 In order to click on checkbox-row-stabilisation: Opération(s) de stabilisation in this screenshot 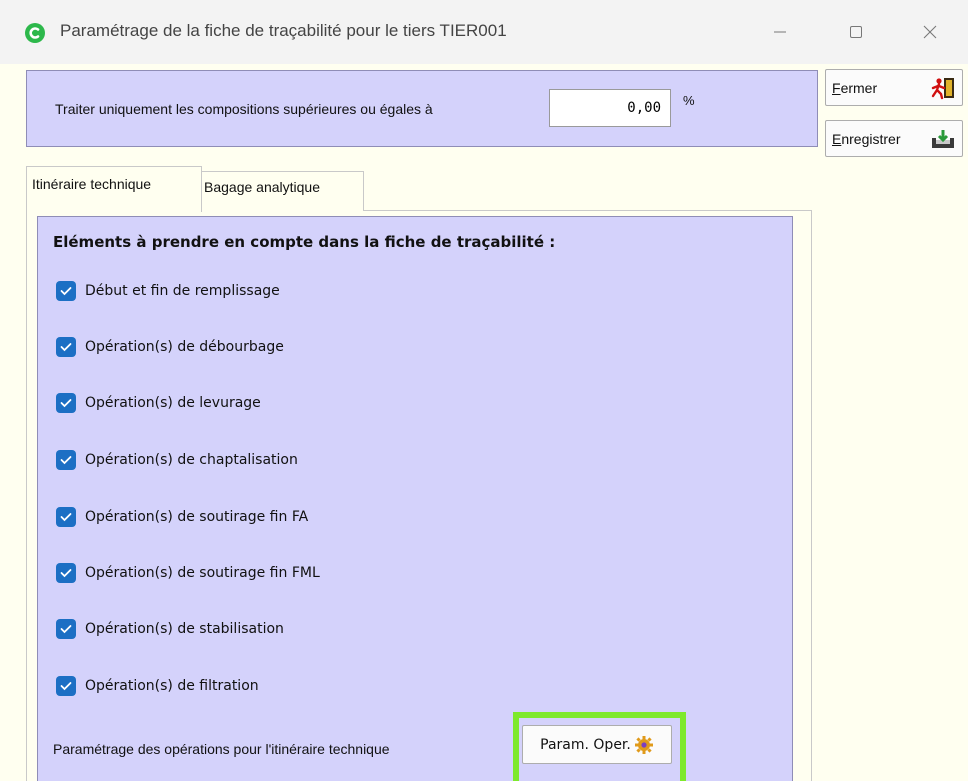, I will do `click(170, 629)`.